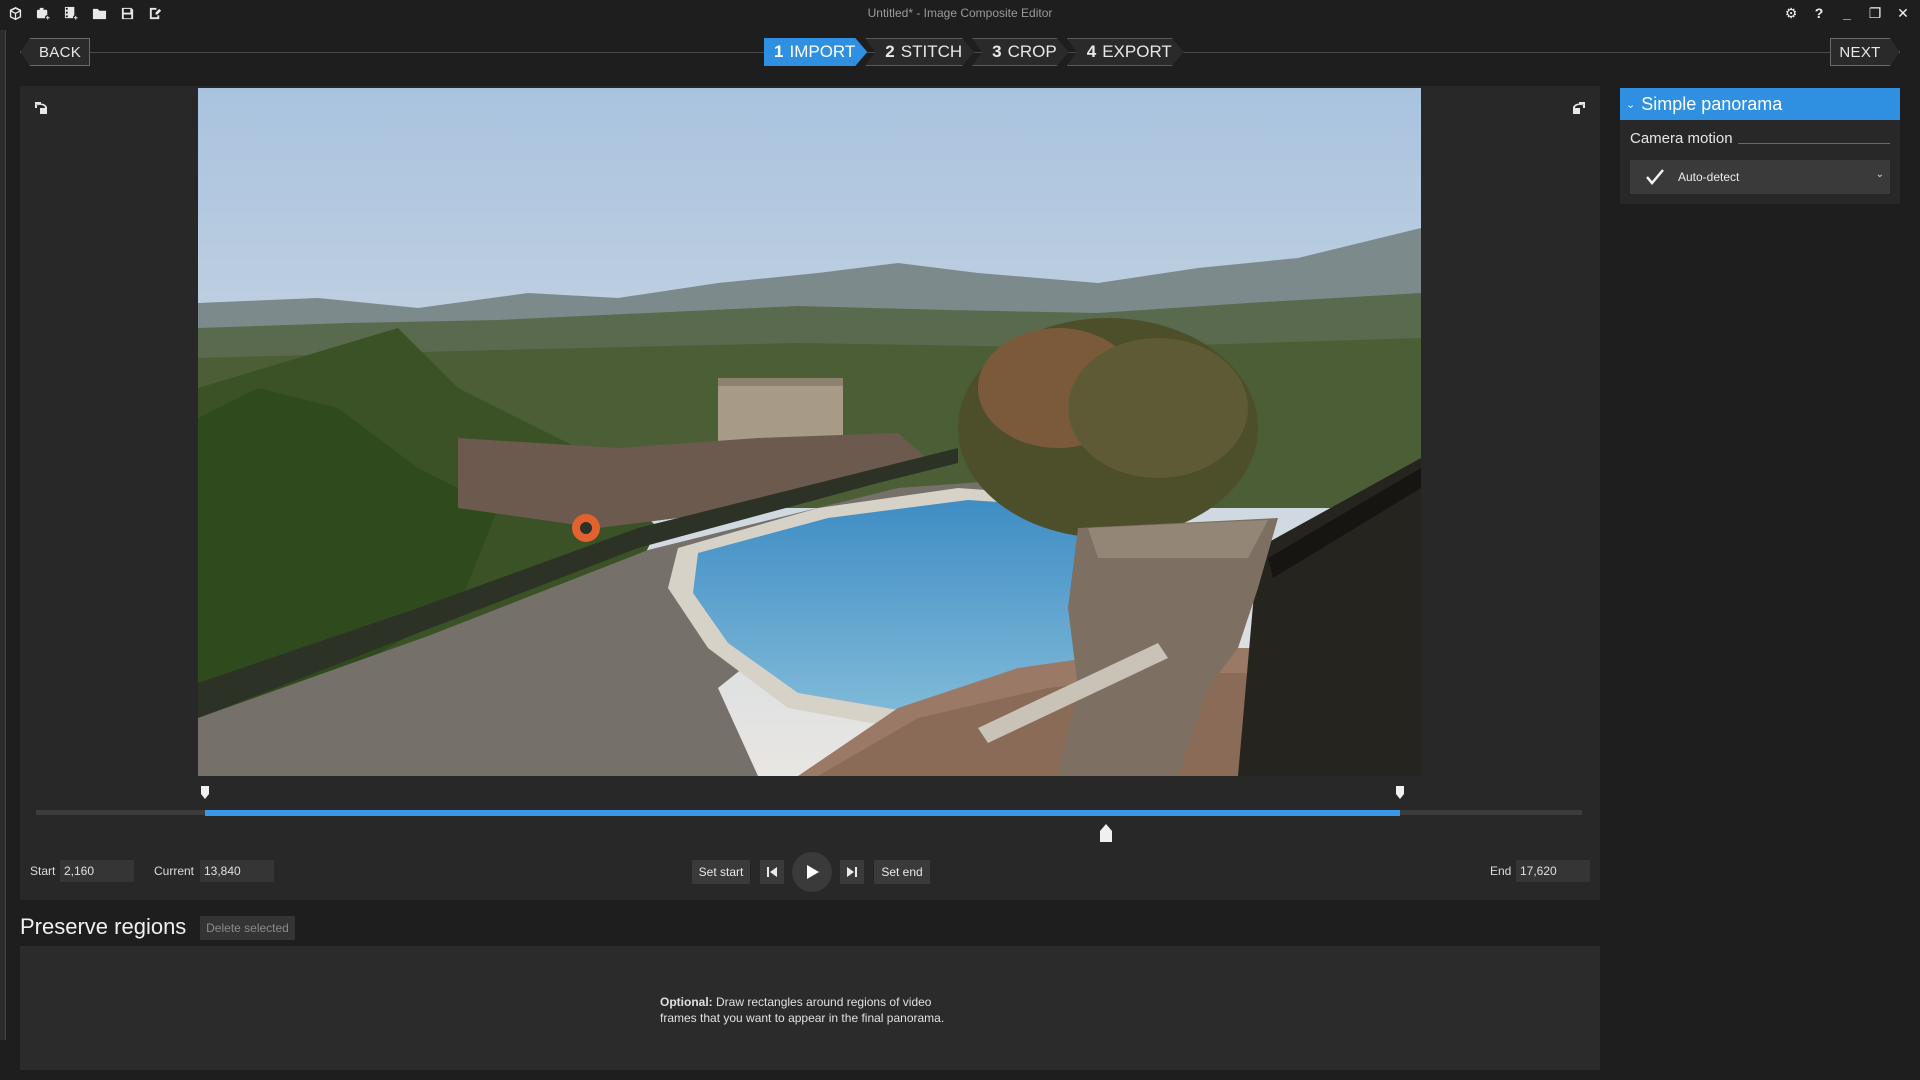 The image size is (1920, 1080). I want to click on set-end-button: Set end, so click(902, 872).